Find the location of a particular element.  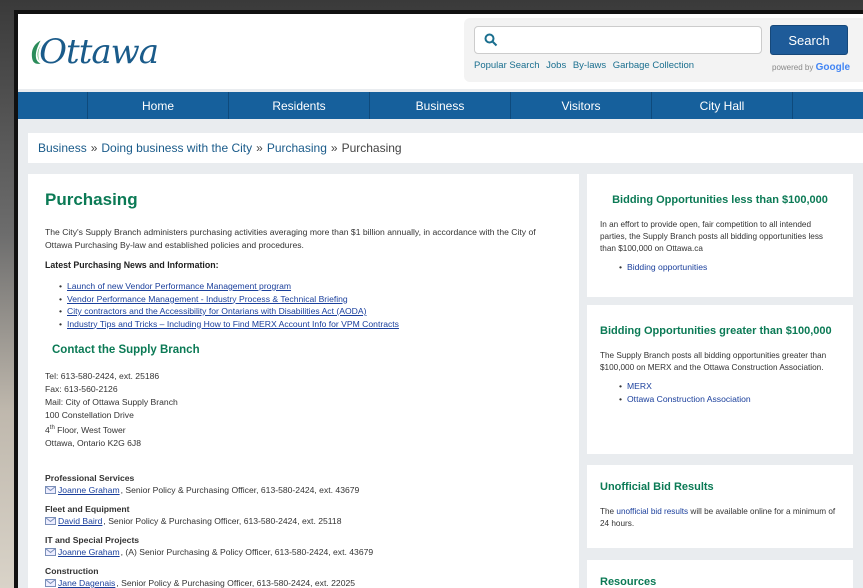

contact-address-floor: 4th Floor, West Tower is located at coordinates (303, 429).